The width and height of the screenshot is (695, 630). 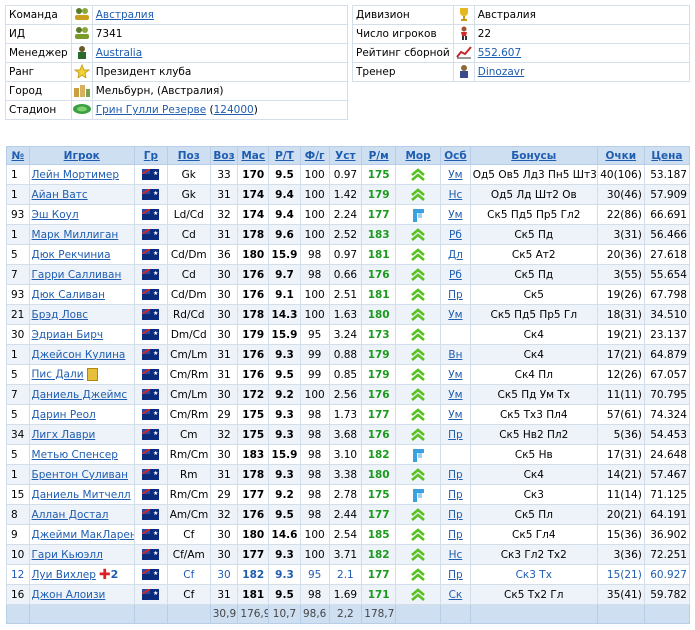 What do you see at coordinates (64, 435) in the screenshot?
I see `player-name-link: Лигх Лаври` at bounding box center [64, 435].